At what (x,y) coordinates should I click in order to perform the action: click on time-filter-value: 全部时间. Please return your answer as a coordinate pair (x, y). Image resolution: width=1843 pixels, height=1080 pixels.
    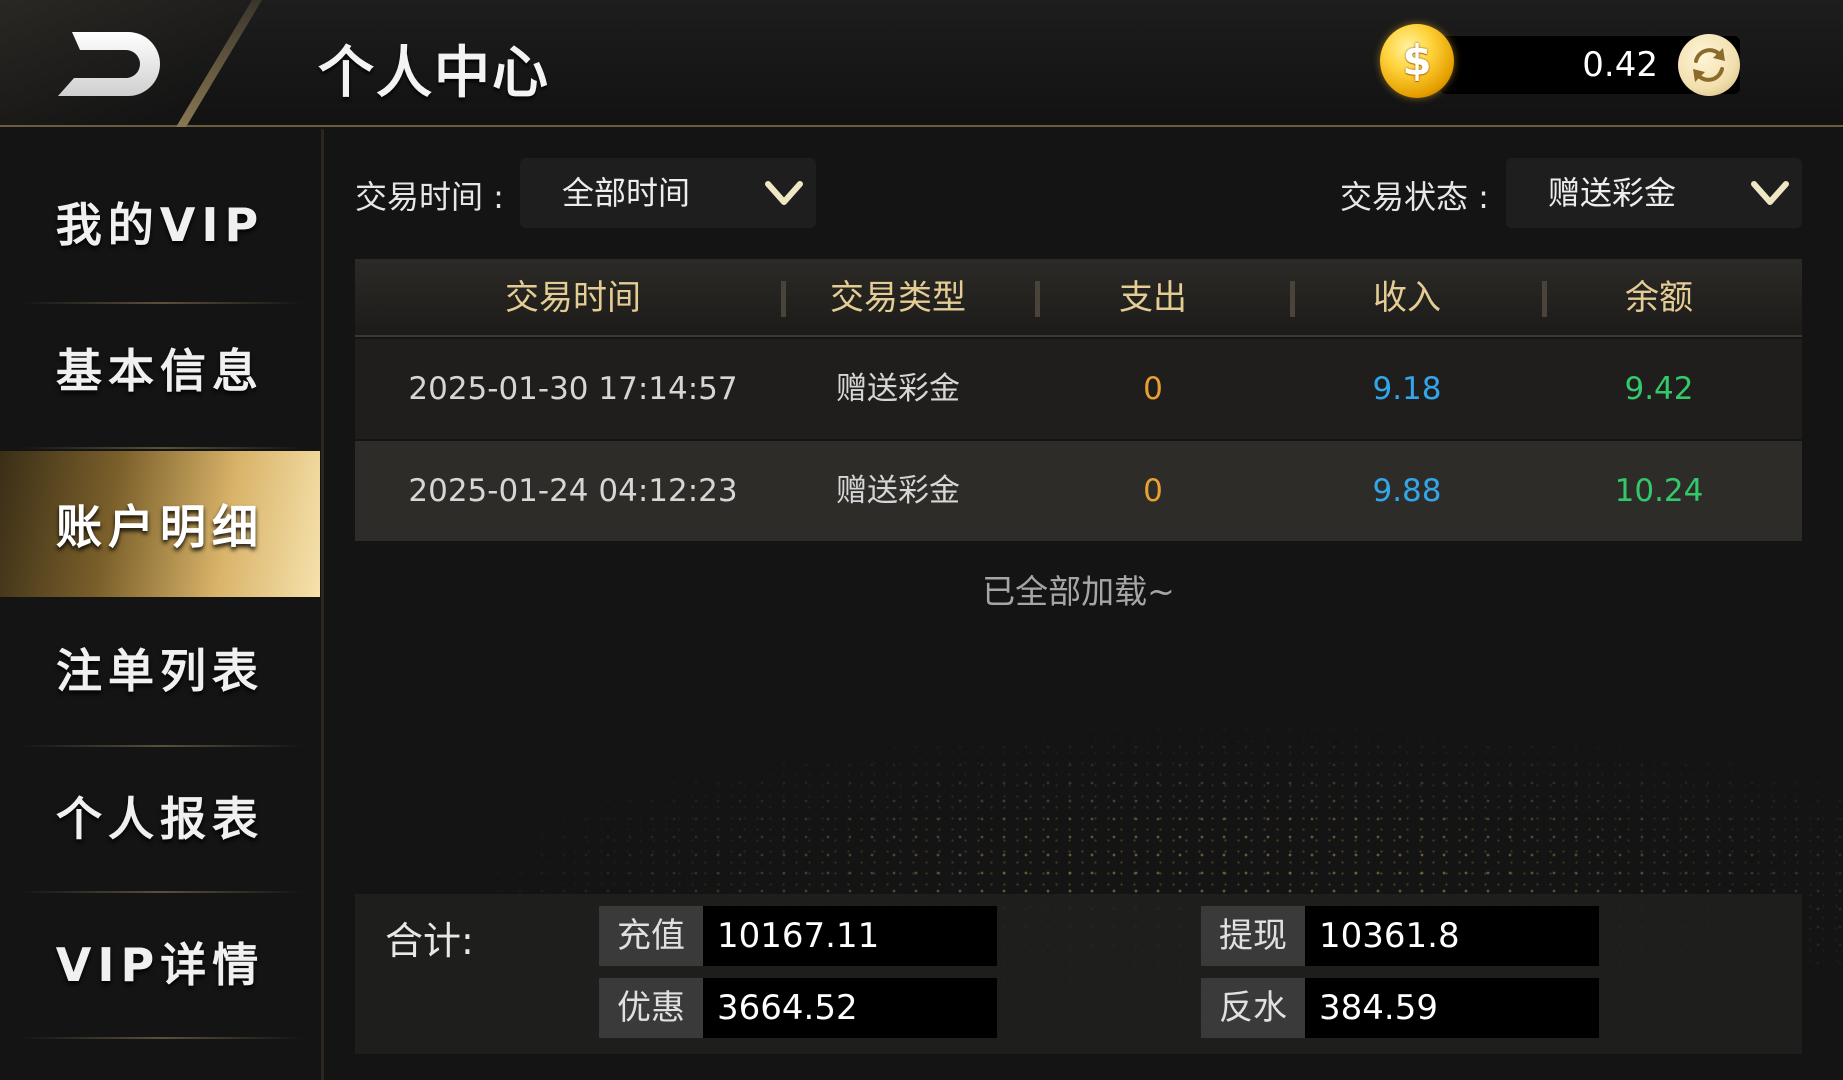
    Looking at the image, I should click on (626, 193).